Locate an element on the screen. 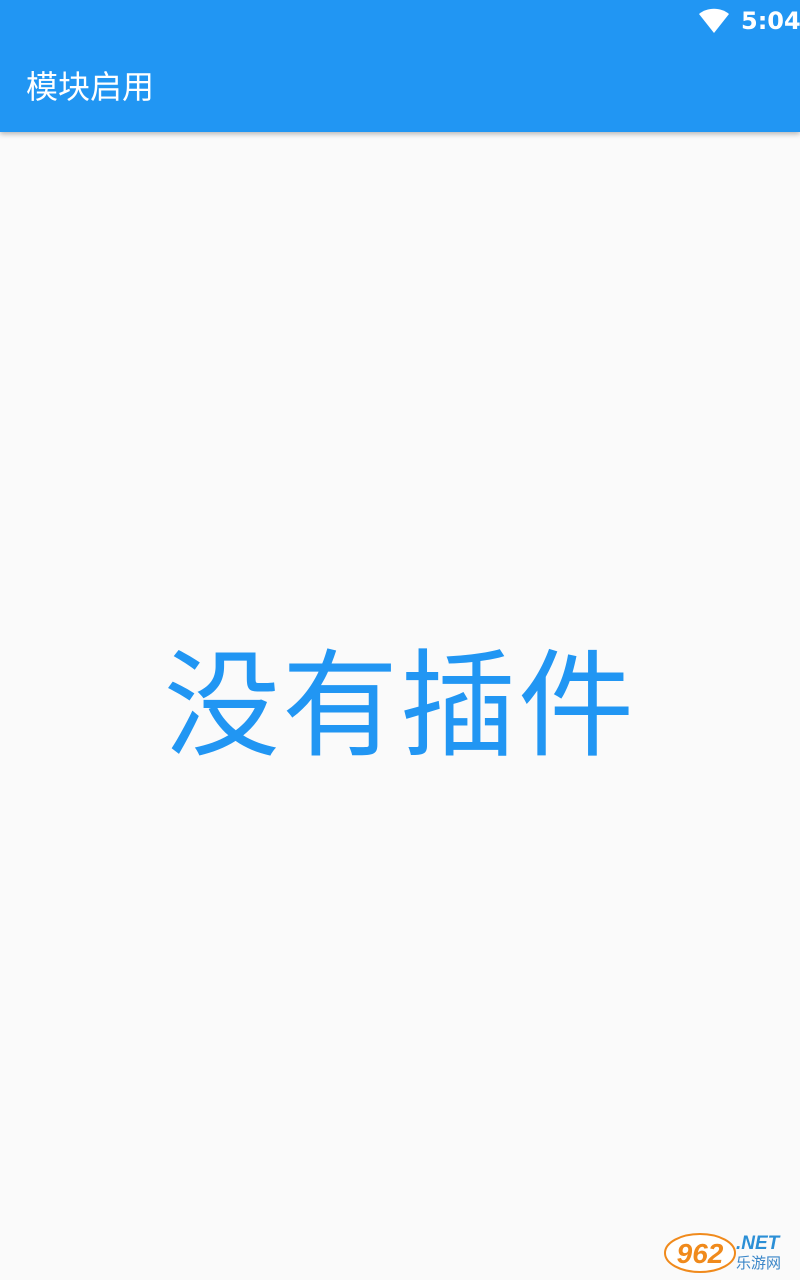 The height and width of the screenshot is (1280, 800). watermark-logo-text: 962 is located at coordinates (700, 1253).